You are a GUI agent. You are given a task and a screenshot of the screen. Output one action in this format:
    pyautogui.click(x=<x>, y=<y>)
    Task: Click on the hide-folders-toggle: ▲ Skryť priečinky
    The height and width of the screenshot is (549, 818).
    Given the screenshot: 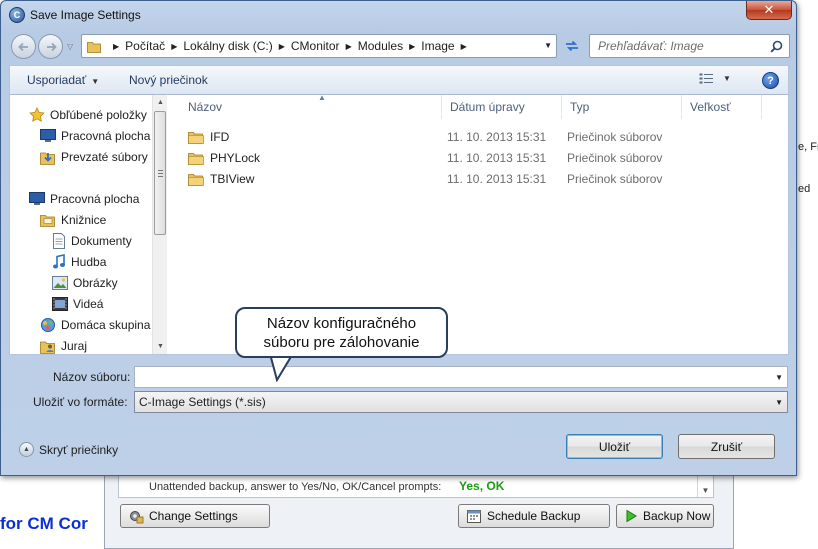 What is the action you would take?
    pyautogui.click(x=68, y=449)
    